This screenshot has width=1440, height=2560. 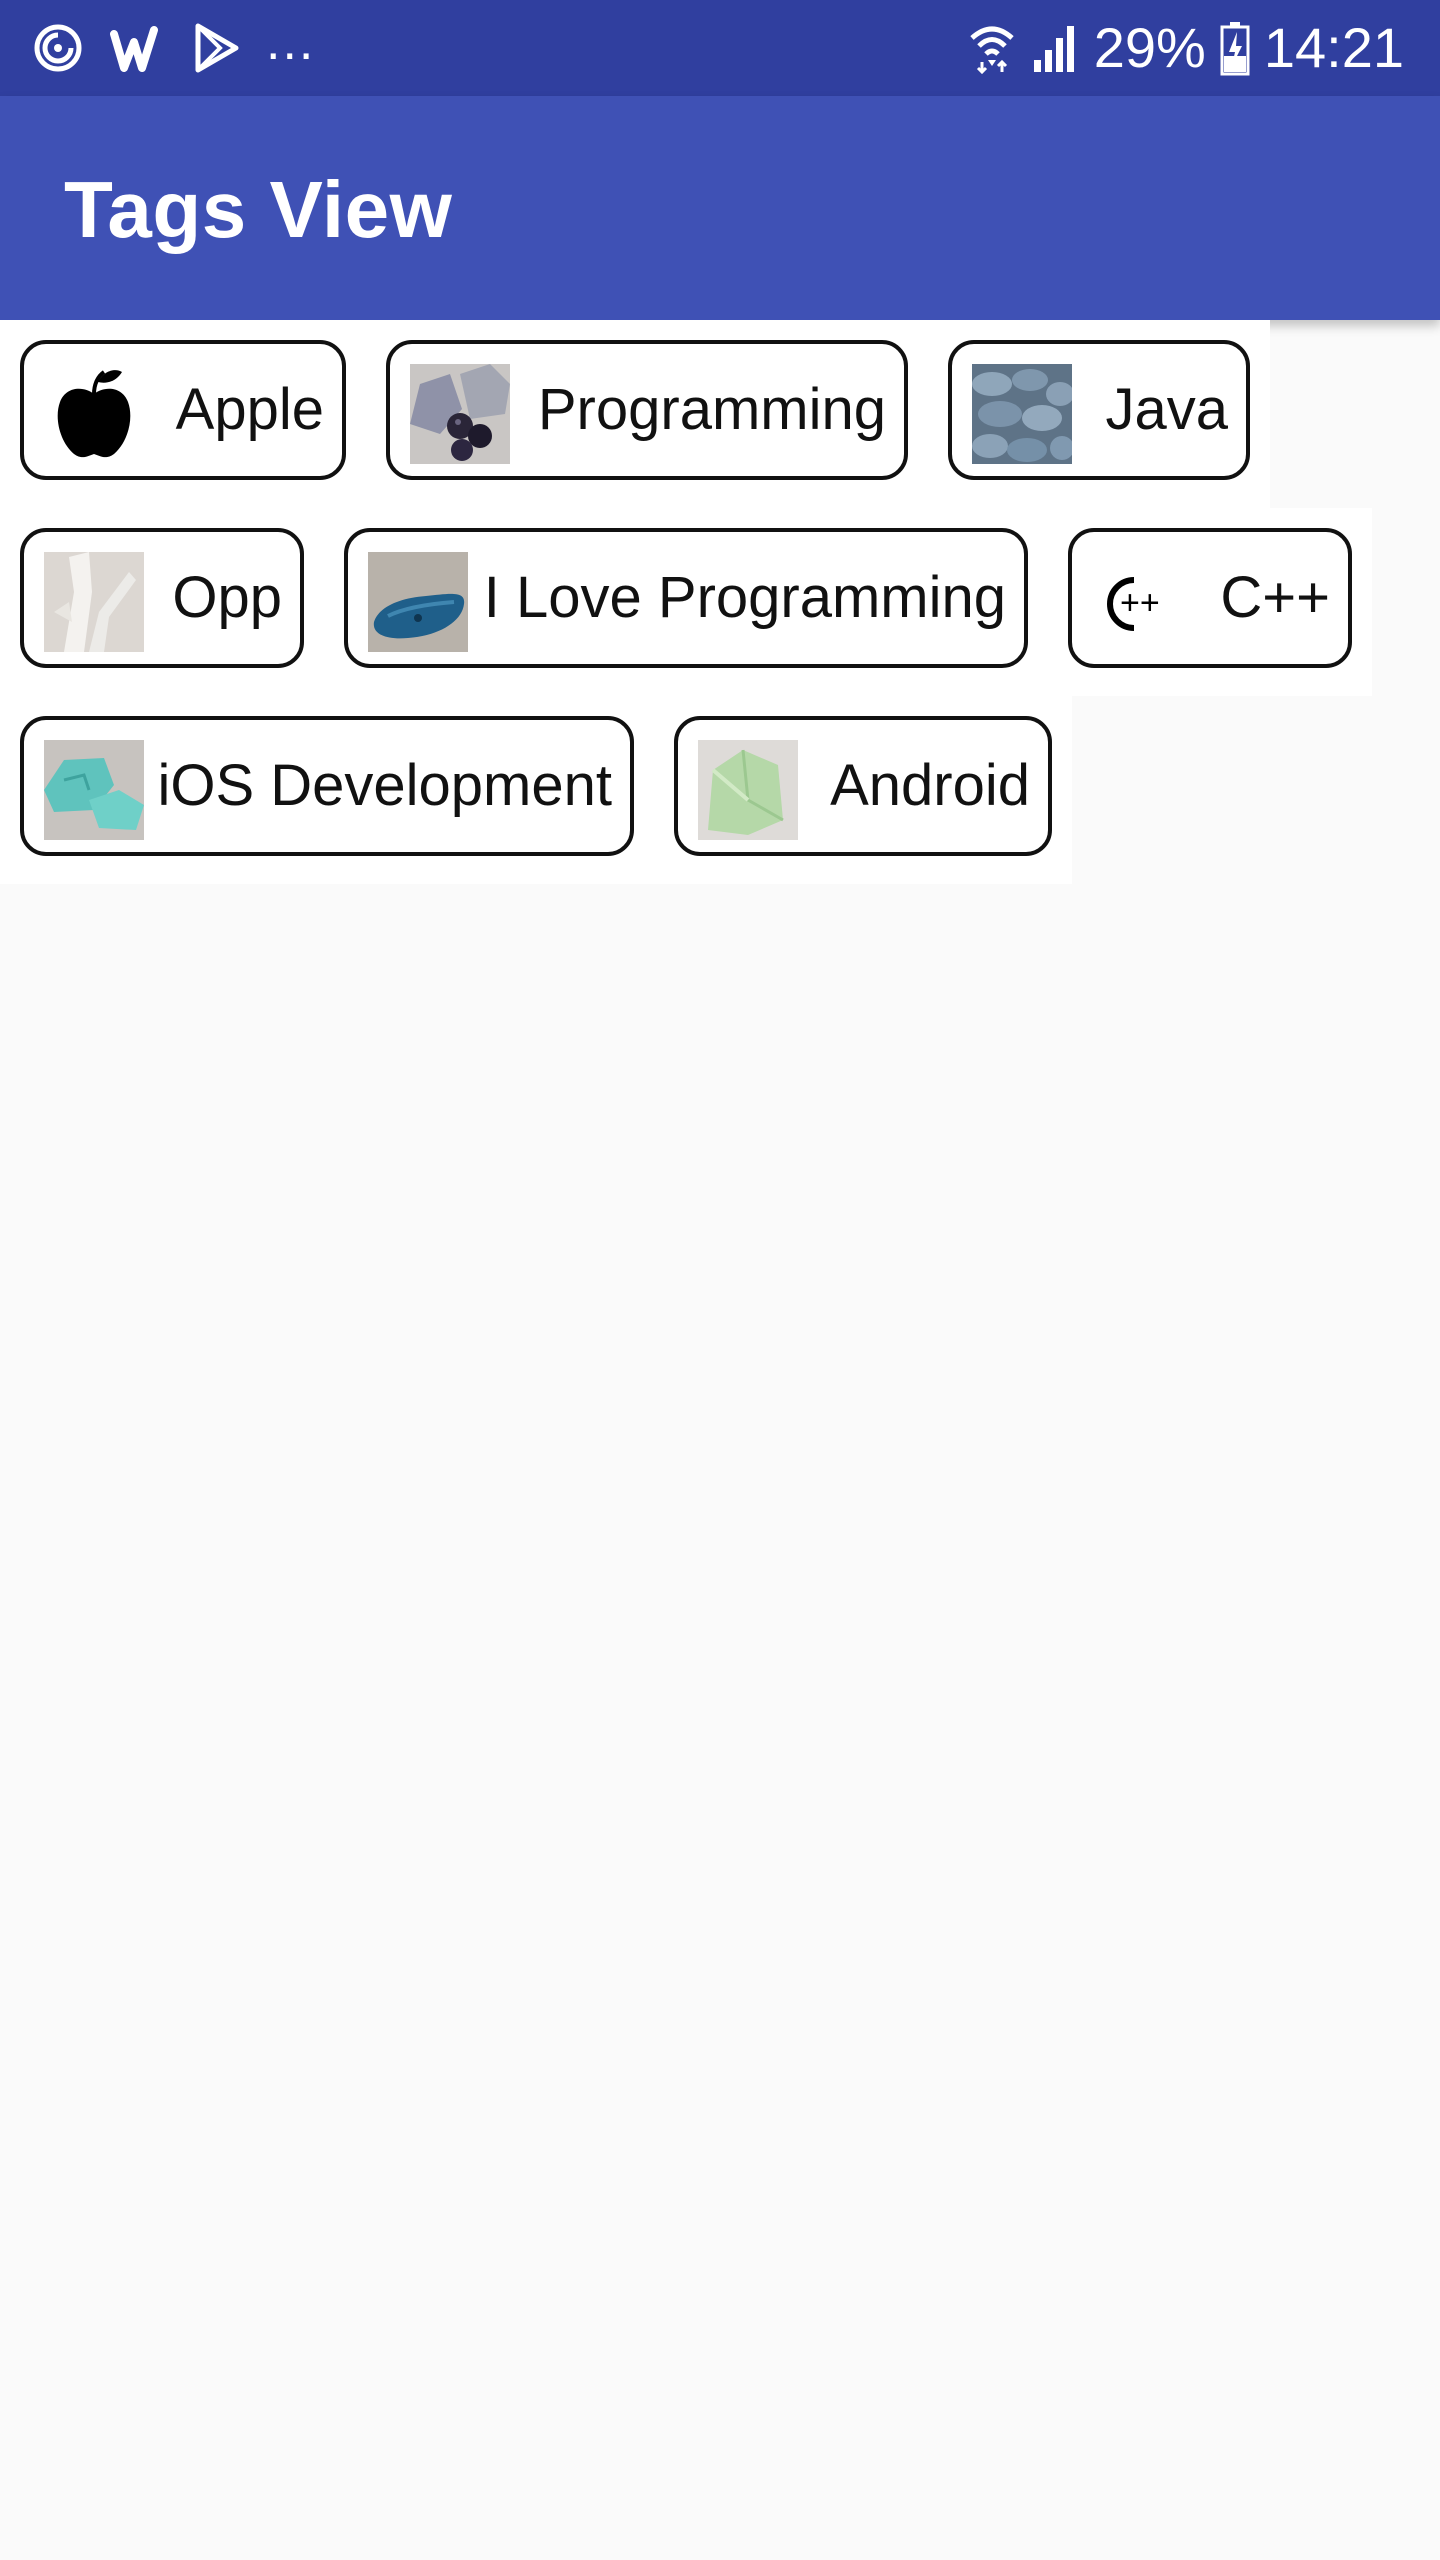 What do you see at coordinates (94, 602) in the screenshot?
I see `white-crystal-thumbnail` at bounding box center [94, 602].